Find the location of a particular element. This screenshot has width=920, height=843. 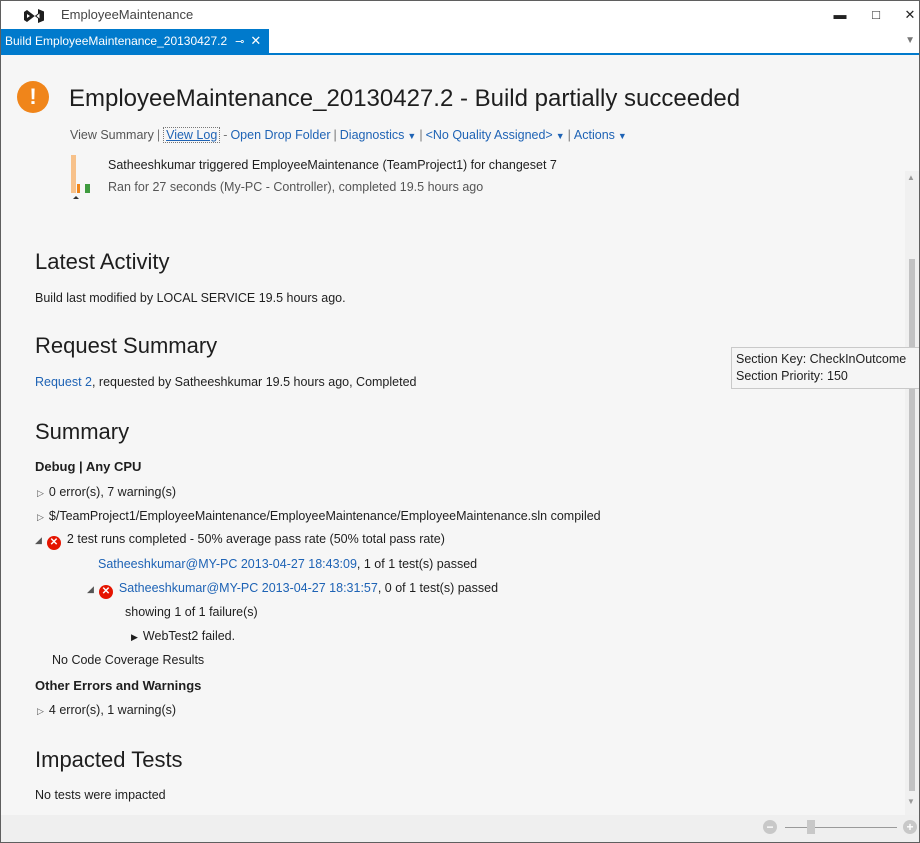

close-tab-icon: ✕ is located at coordinates (255, 40).